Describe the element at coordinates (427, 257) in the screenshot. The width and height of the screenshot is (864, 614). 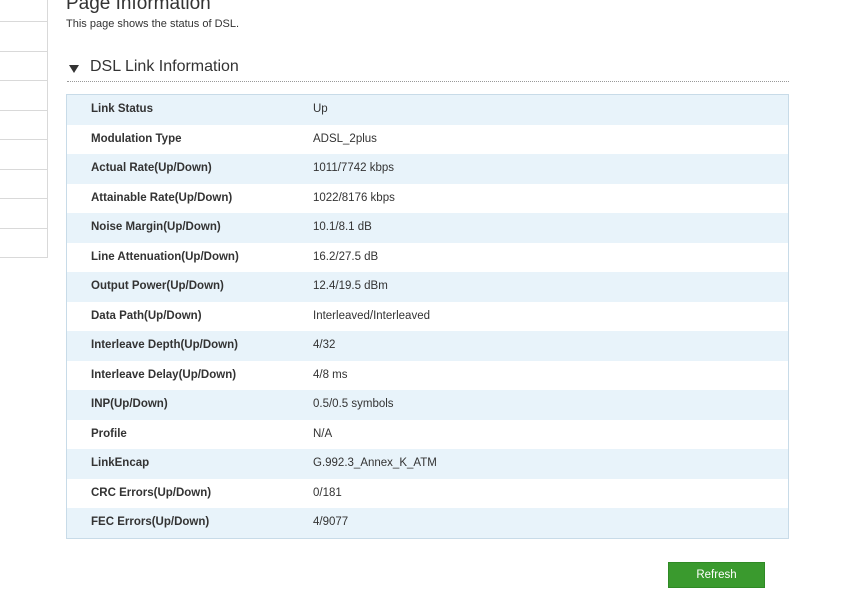
I see `table-row: Line Attenuation(Up/Down) 16.2/27.5 dB` at that location.